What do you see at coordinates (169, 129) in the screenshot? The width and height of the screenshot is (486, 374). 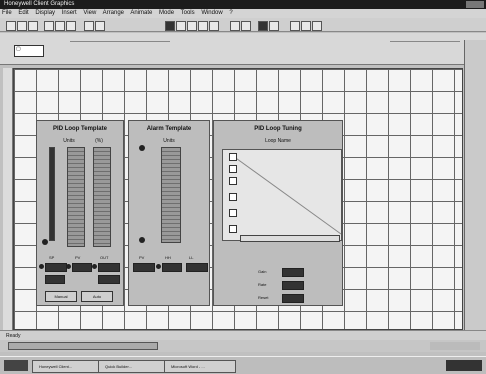 I see `alarm-title: Alarm Template` at bounding box center [169, 129].